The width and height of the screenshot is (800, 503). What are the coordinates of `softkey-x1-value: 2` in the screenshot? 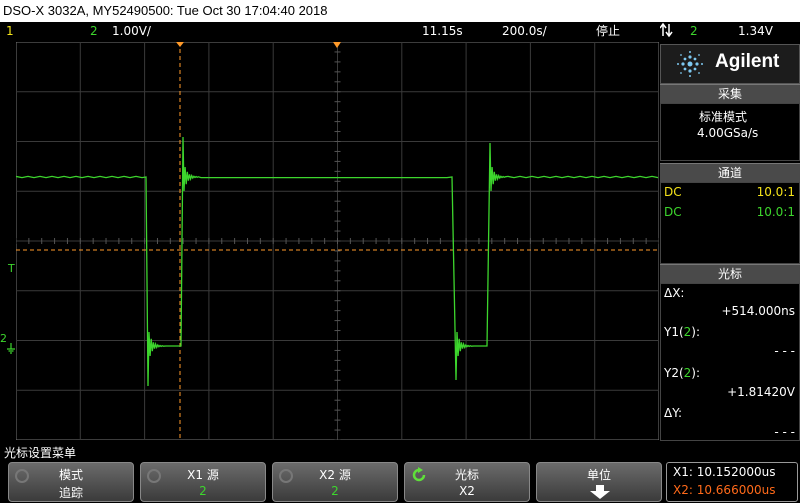 It's located at (203, 491).